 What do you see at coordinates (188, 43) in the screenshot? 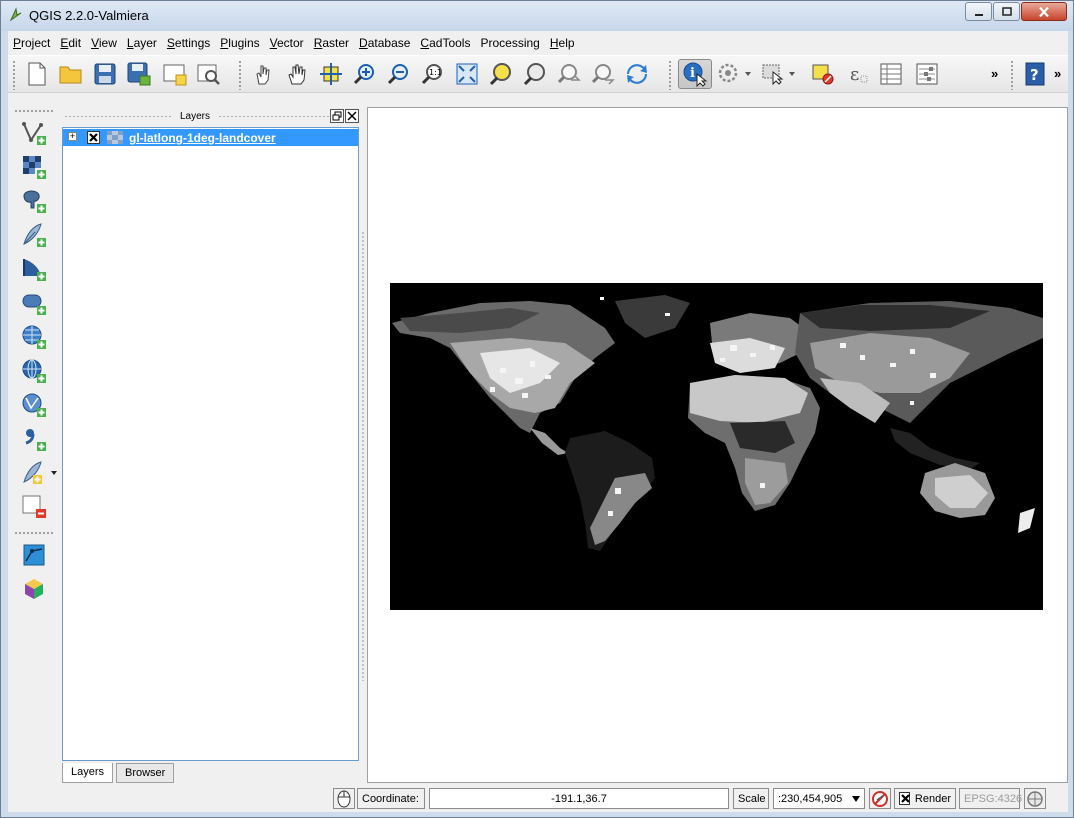
I see `menu-settings: Settings` at bounding box center [188, 43].